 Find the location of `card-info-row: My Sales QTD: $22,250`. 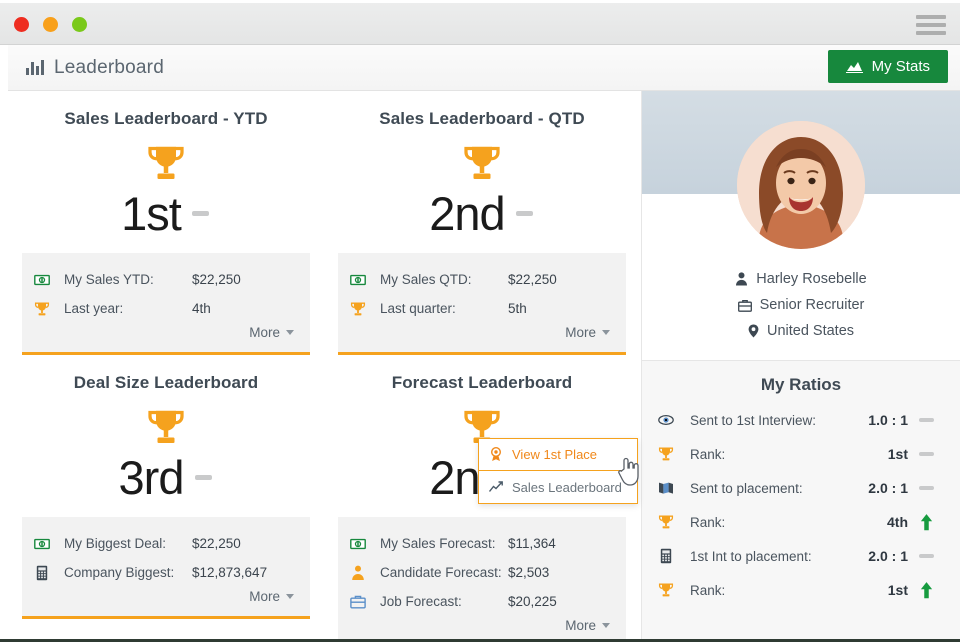

card-info-row: My Sales QTD: $22,250 is located at coordinates (482, 279).